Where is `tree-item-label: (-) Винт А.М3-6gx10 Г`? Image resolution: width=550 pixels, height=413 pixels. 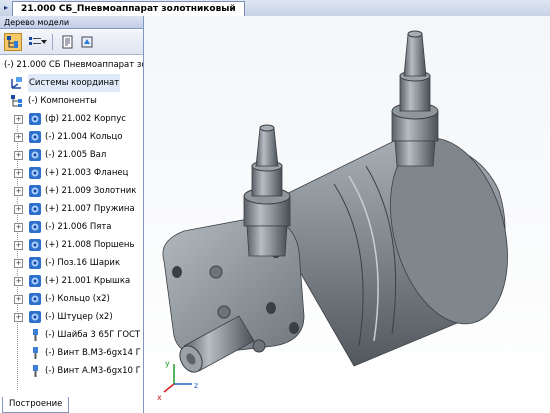 tree-item-label: (-) Винт А.М3-6gx10 Г is located at coordinates (93, 371).